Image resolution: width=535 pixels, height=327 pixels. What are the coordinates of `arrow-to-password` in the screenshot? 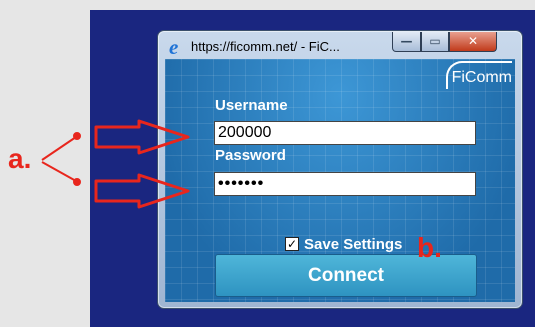 It's located at (142, 191).